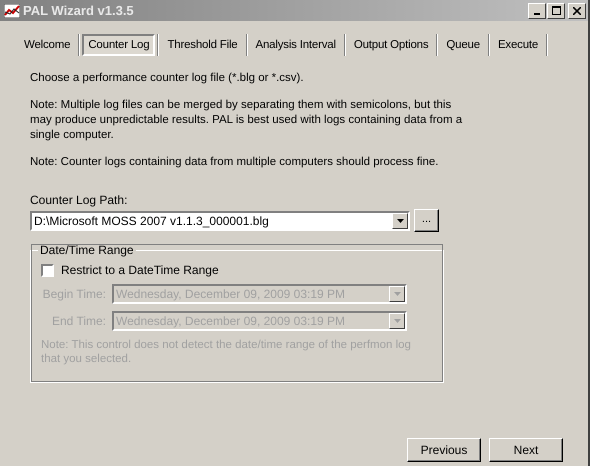 The height and width of the screenshot is (466, 590). Describe the element at coordinates (220, 220) in the screenshot. I see `path-combo-box: D:\Microsoft MOSS 2007 v1.1.3_000001.blg` at that location.